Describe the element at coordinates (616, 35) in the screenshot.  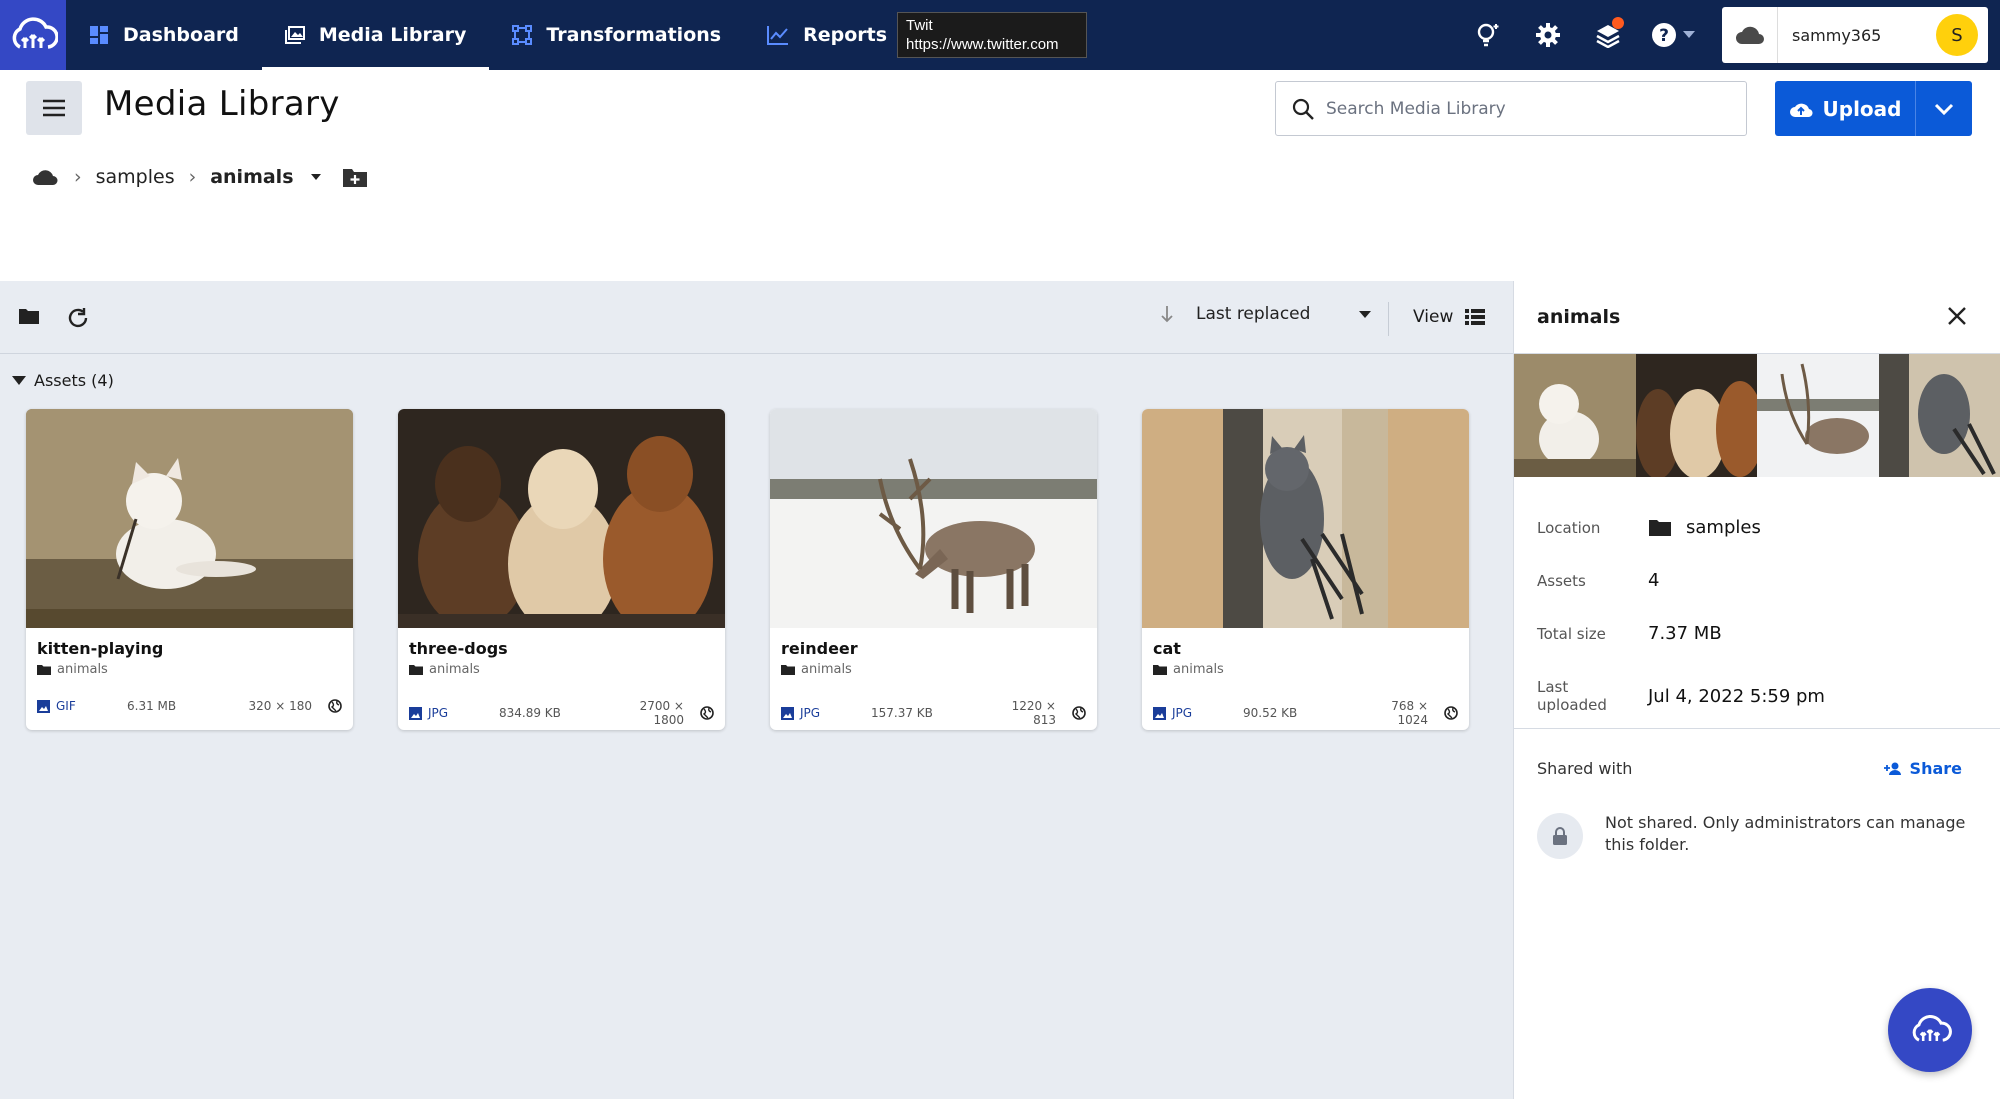
I see `nav-transformations: Transformations` at that location.